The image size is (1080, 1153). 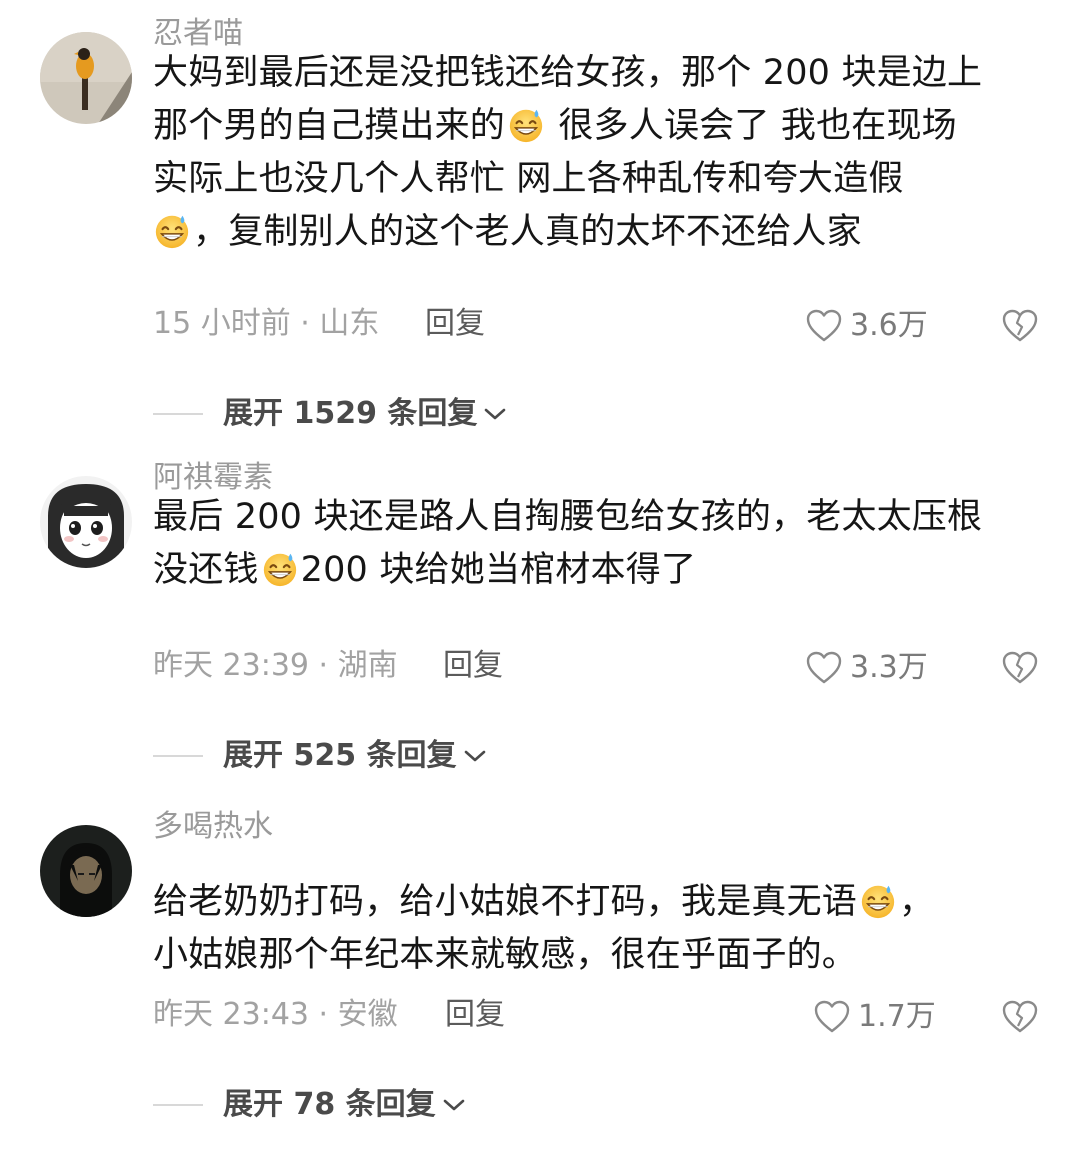 I want to click on expand-replies-button: 展开 525 条回复, so click(x=320, y=756).